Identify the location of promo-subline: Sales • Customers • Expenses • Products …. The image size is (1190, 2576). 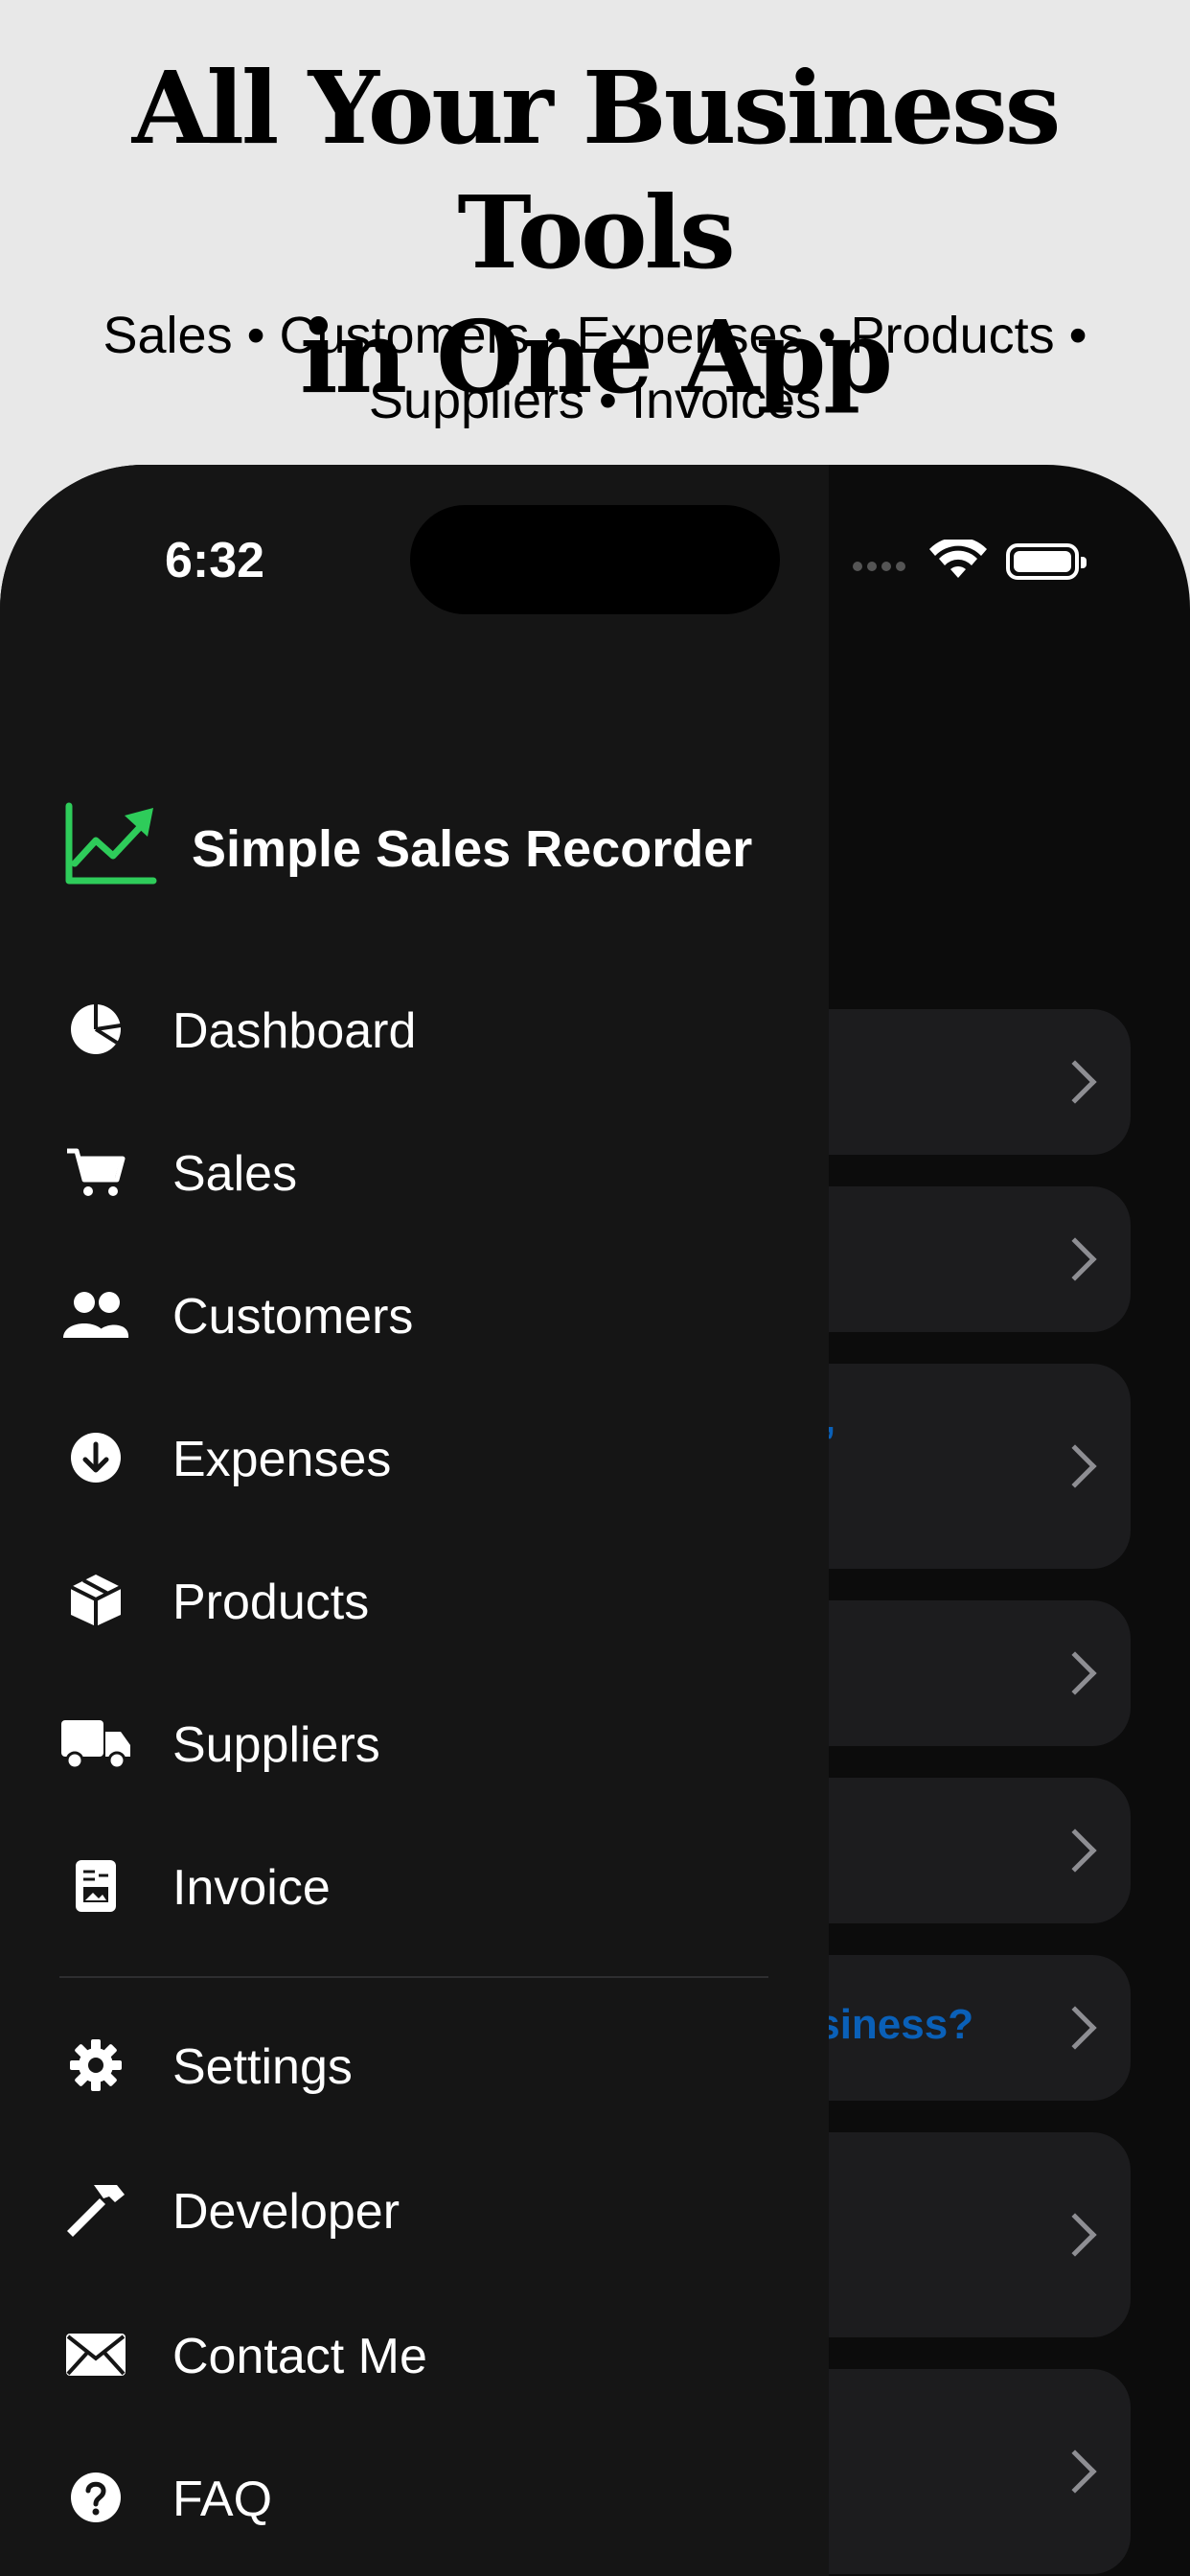
(595, 368).